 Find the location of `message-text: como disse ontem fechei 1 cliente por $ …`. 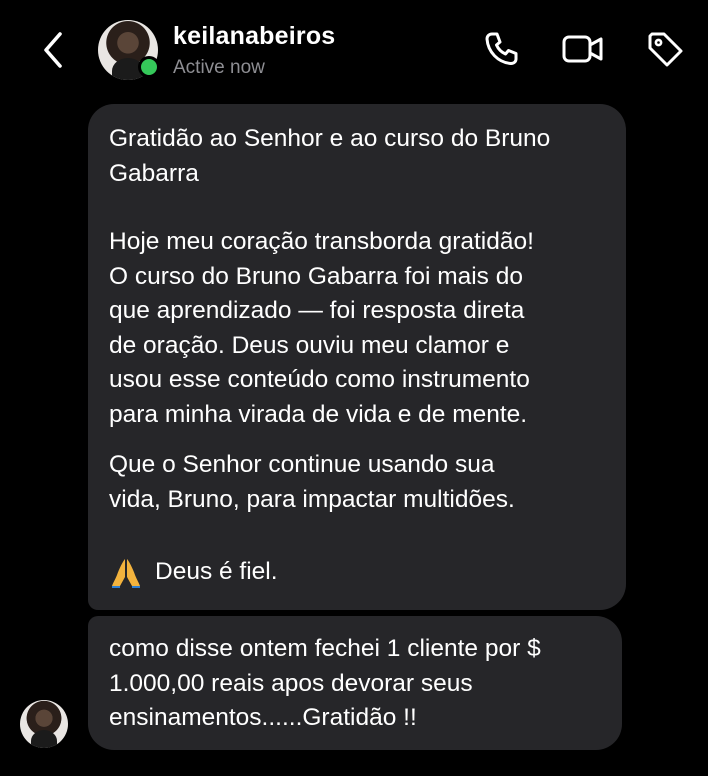

message-text: como disse ontem fechei 1 cliente por $ … is located at coordinates (325, 683).